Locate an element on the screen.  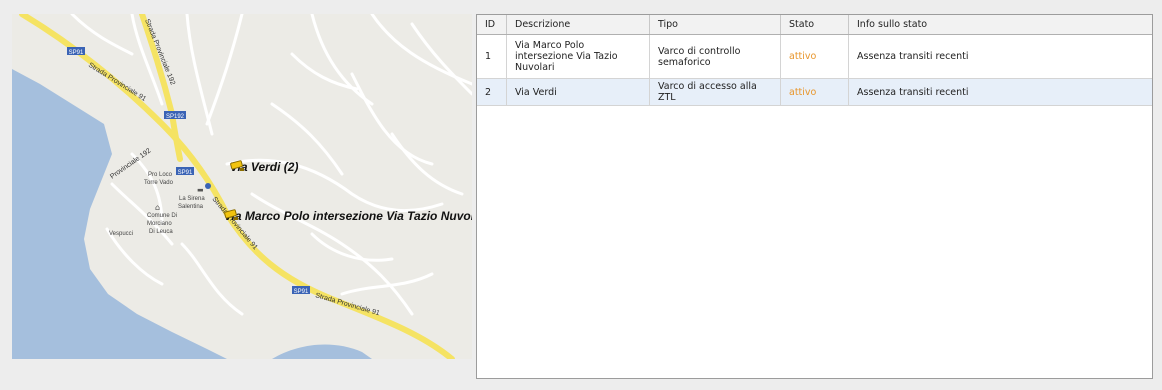
hotel-icon: ▬ is located at coordinates (200, 190).